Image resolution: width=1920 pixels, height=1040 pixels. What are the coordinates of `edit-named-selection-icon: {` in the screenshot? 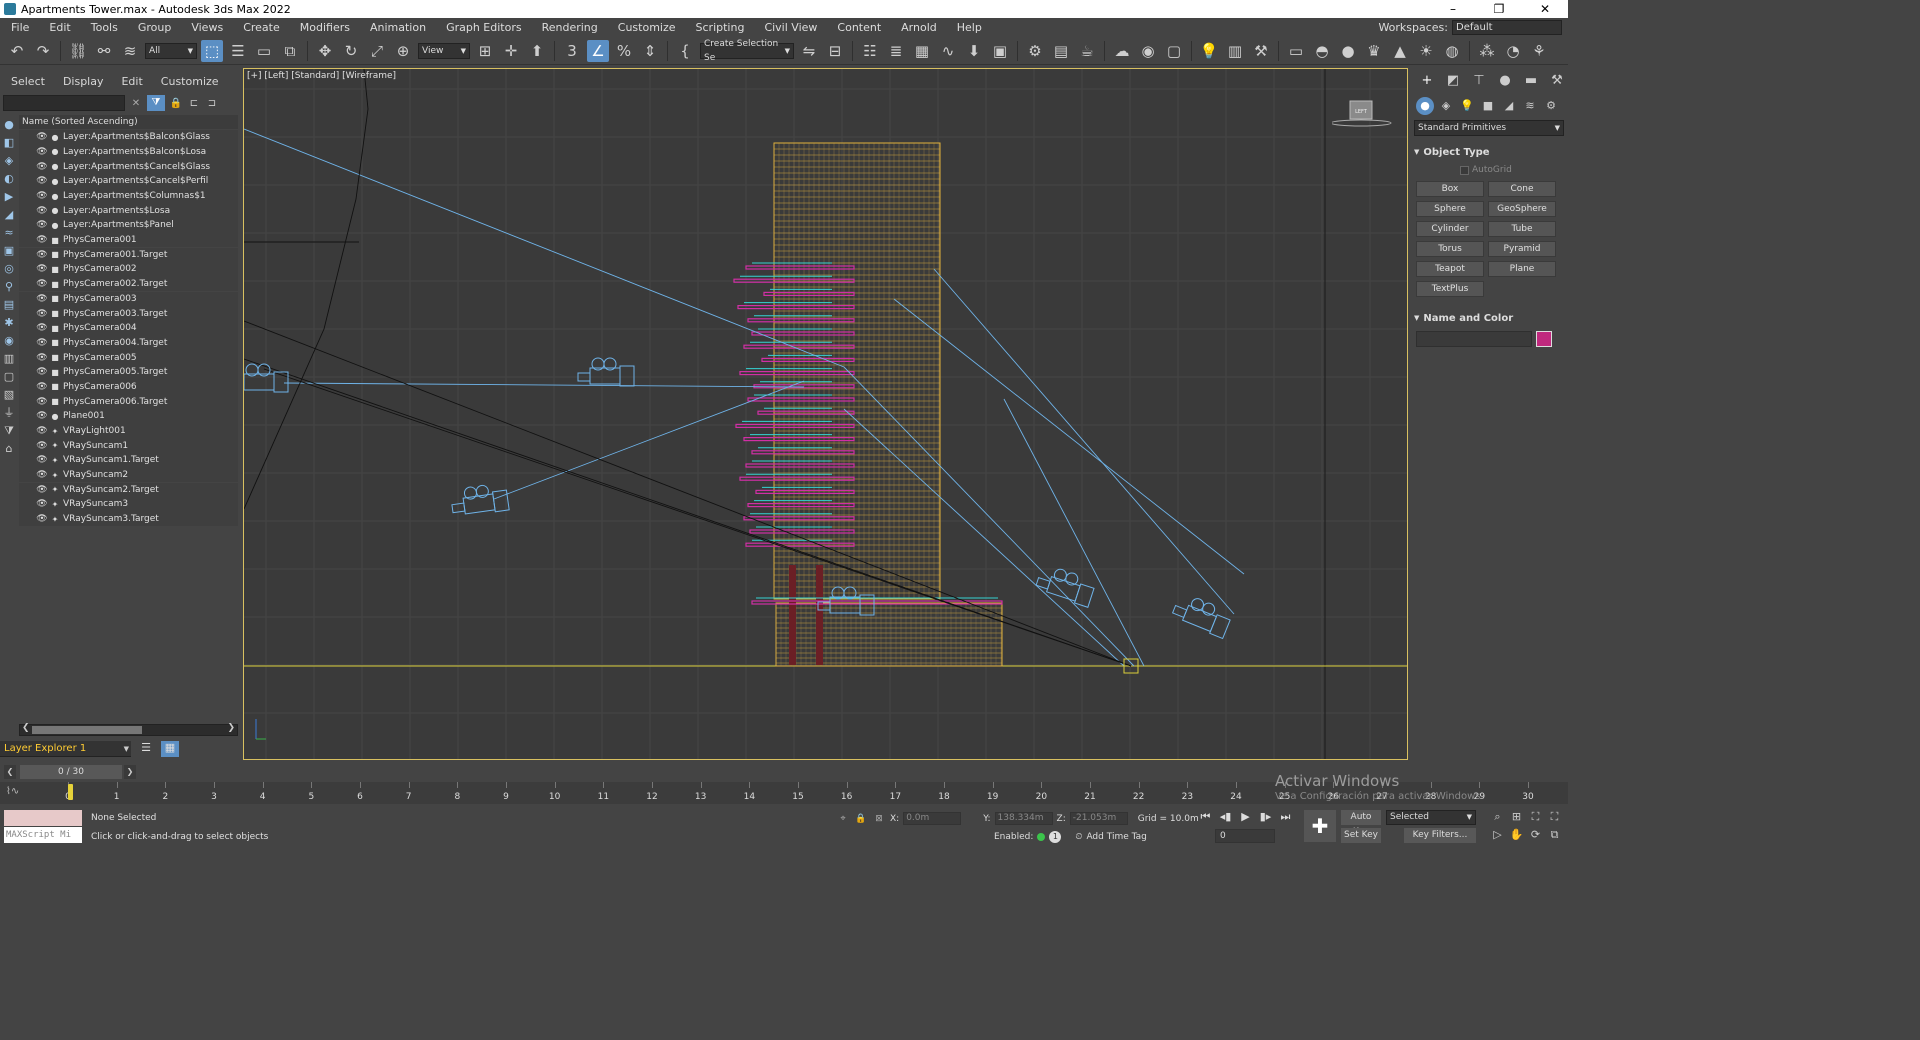 It's located at (685, 51).